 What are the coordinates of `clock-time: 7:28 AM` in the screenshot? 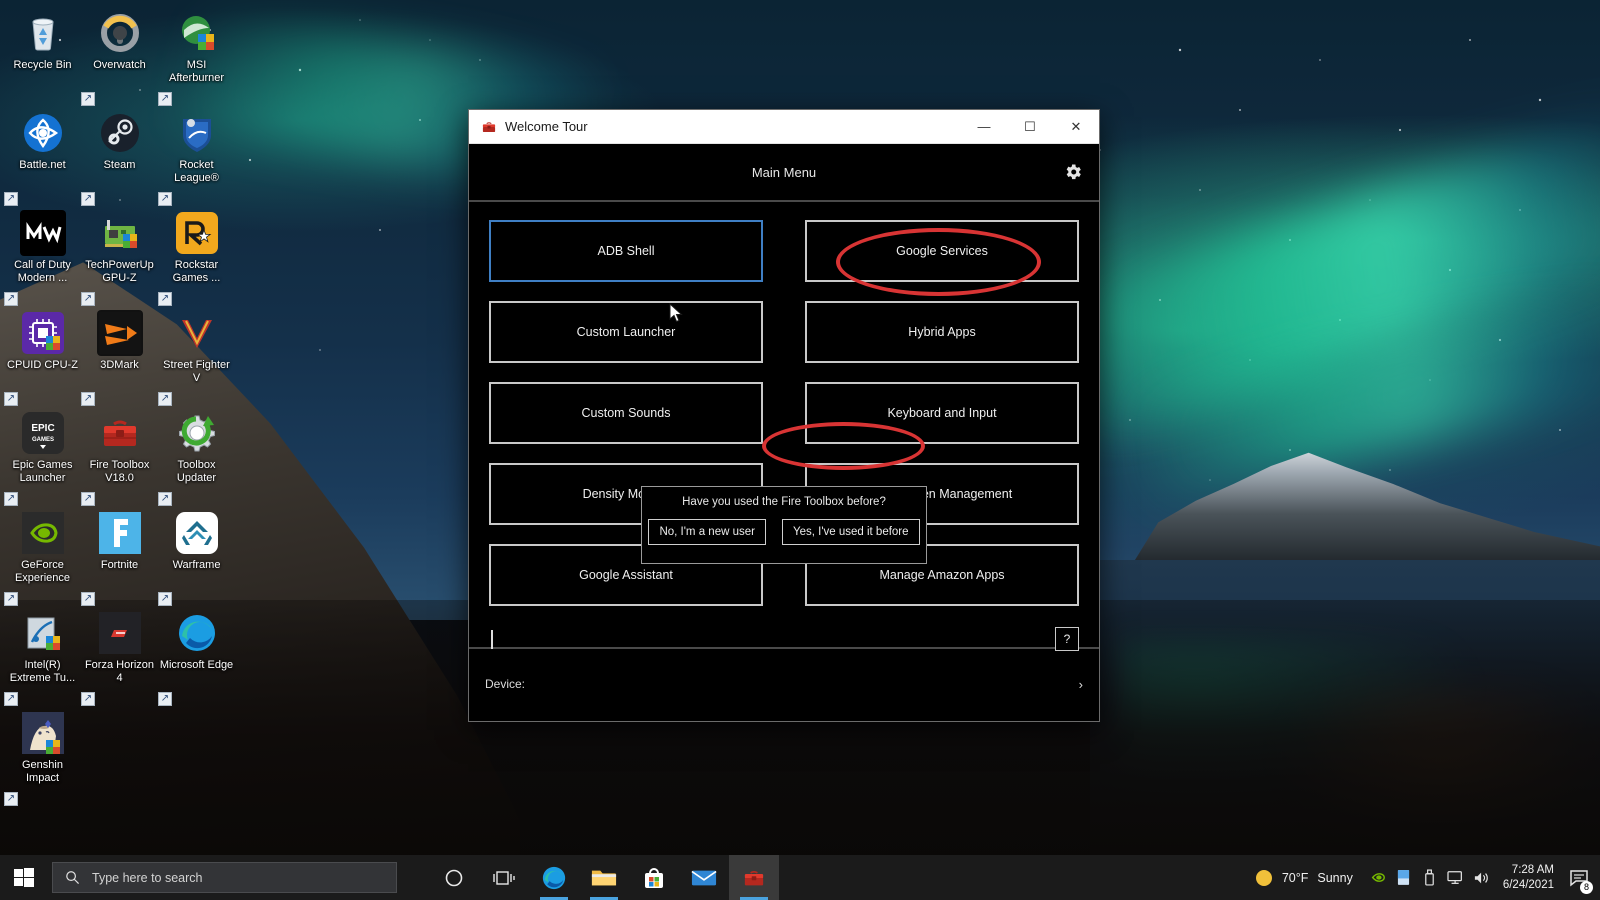 It's located at (1532, 869).